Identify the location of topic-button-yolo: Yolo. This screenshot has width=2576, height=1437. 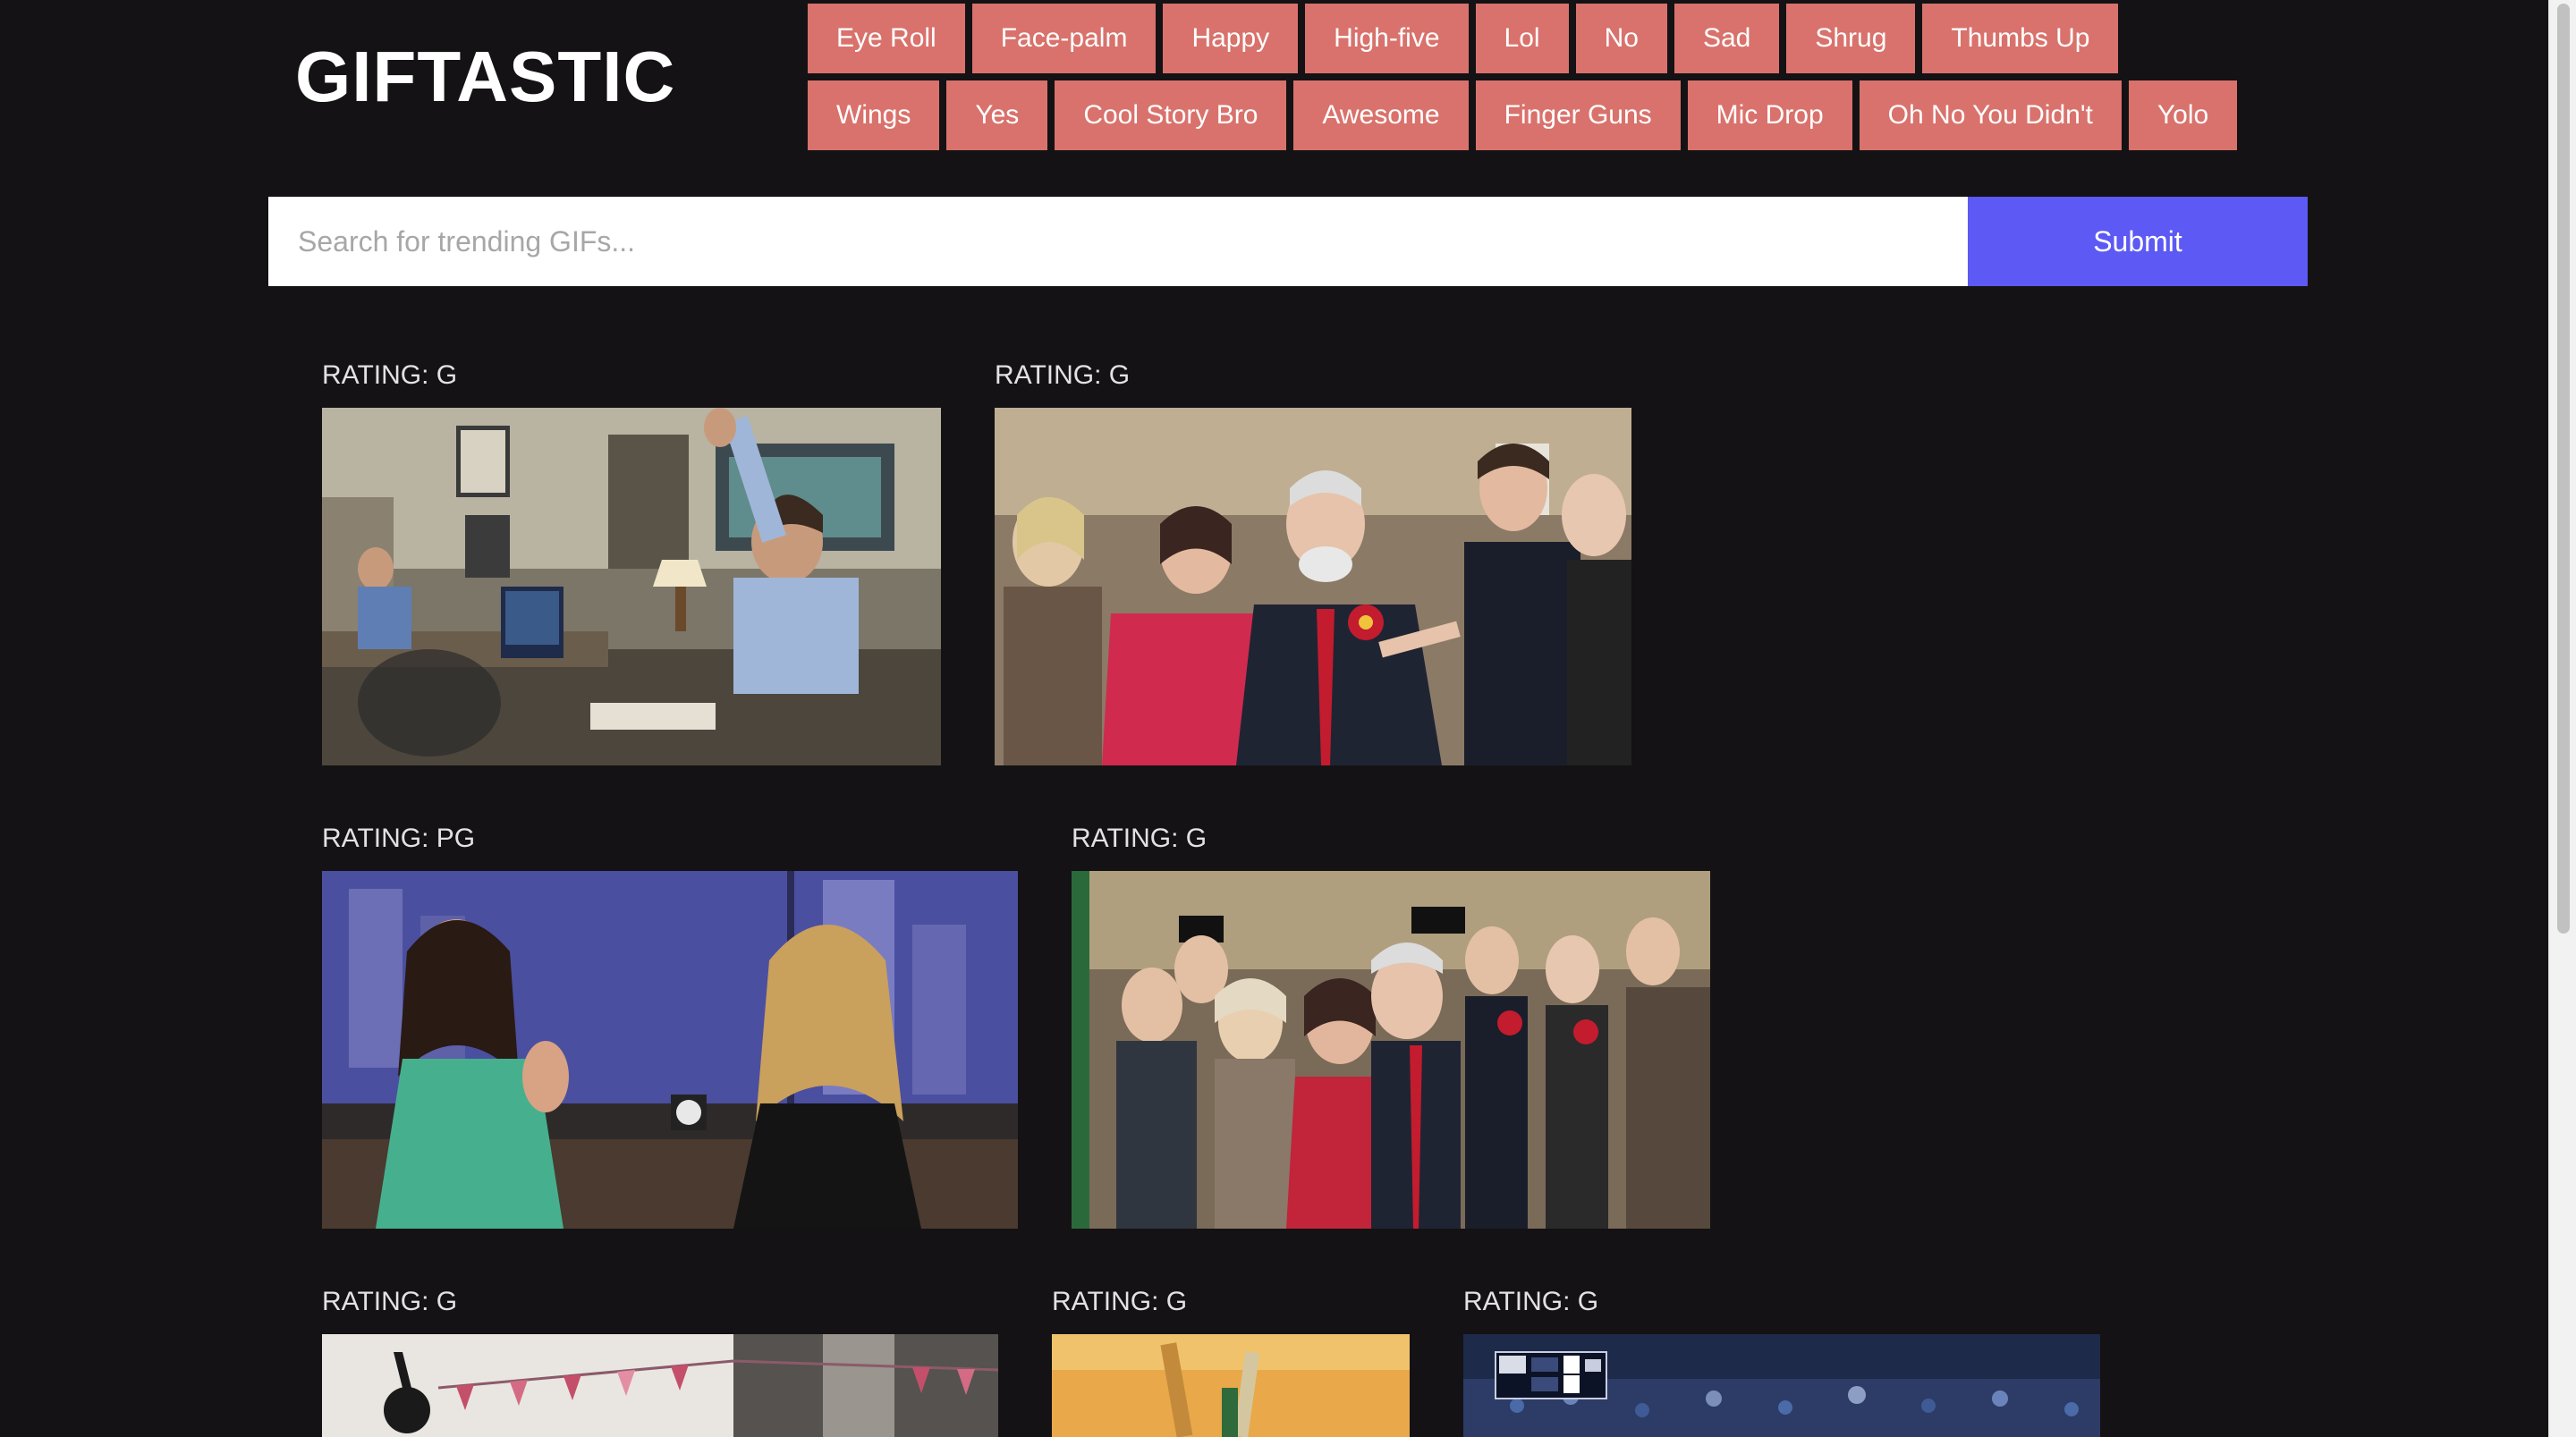
(2183, 115).